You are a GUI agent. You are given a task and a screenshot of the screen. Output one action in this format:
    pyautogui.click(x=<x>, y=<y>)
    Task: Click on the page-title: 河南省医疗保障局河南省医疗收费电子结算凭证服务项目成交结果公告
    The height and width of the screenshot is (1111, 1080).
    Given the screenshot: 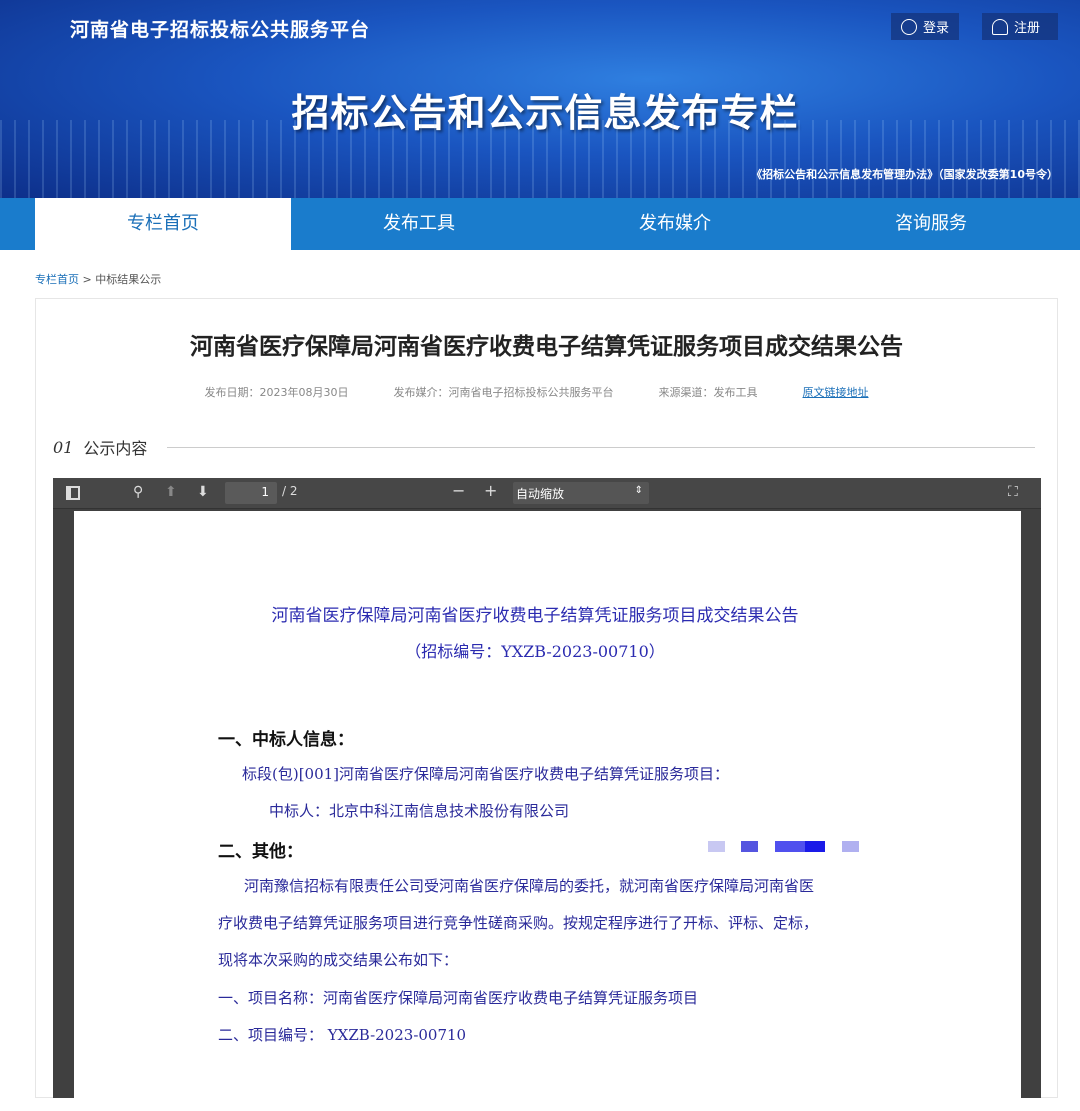 What is the action you would take?
    pyautogui.click(x=546, y=347)
    